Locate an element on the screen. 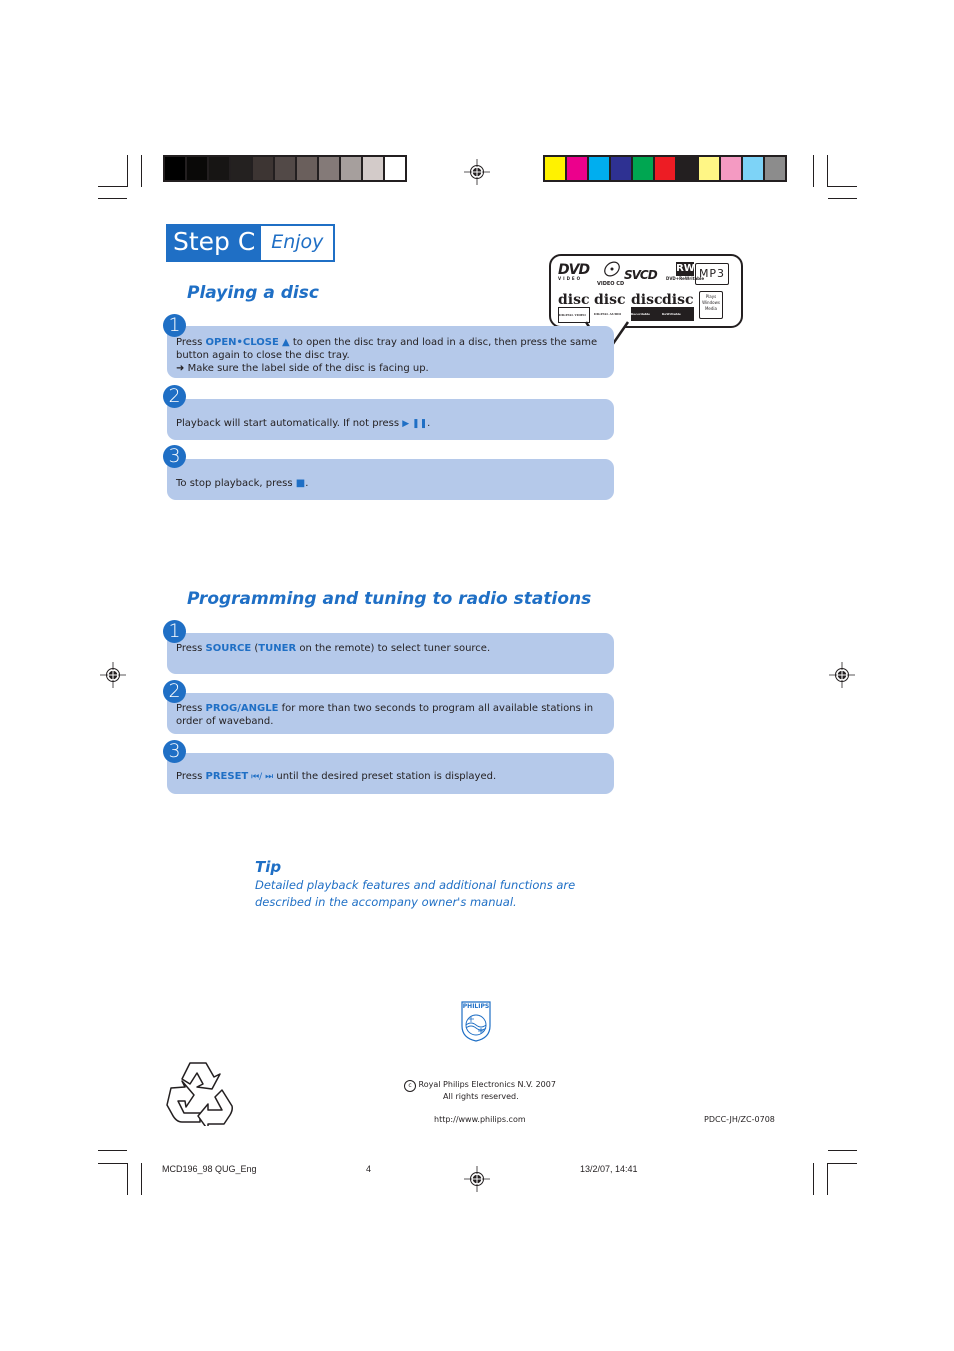 Image resolution: width=954 pixels, height=1351 pixels. step-subtitle: Enjoy is located at coordinates (297, 243).